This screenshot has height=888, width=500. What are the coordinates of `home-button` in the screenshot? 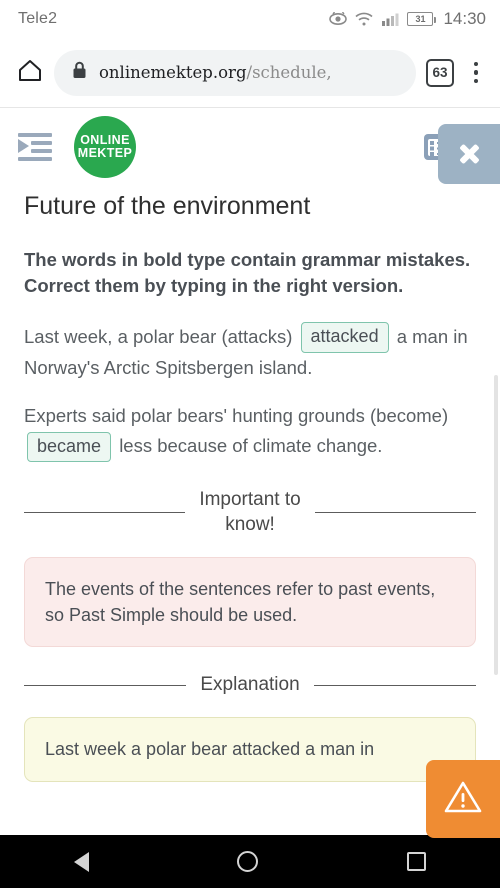 It's located at (248, 861).